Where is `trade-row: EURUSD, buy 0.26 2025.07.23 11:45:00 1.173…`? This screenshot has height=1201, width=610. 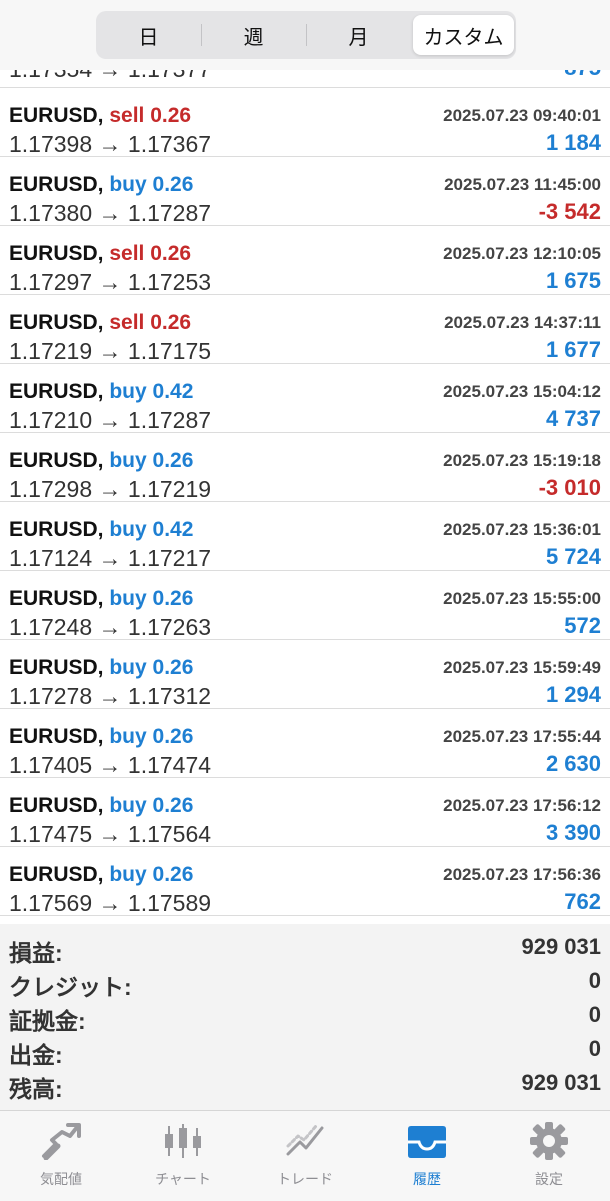
trade-row: EURUSD, buy 0.26 2025.07.23 11:45:00 1.173… is located at coordinates (305, 191).